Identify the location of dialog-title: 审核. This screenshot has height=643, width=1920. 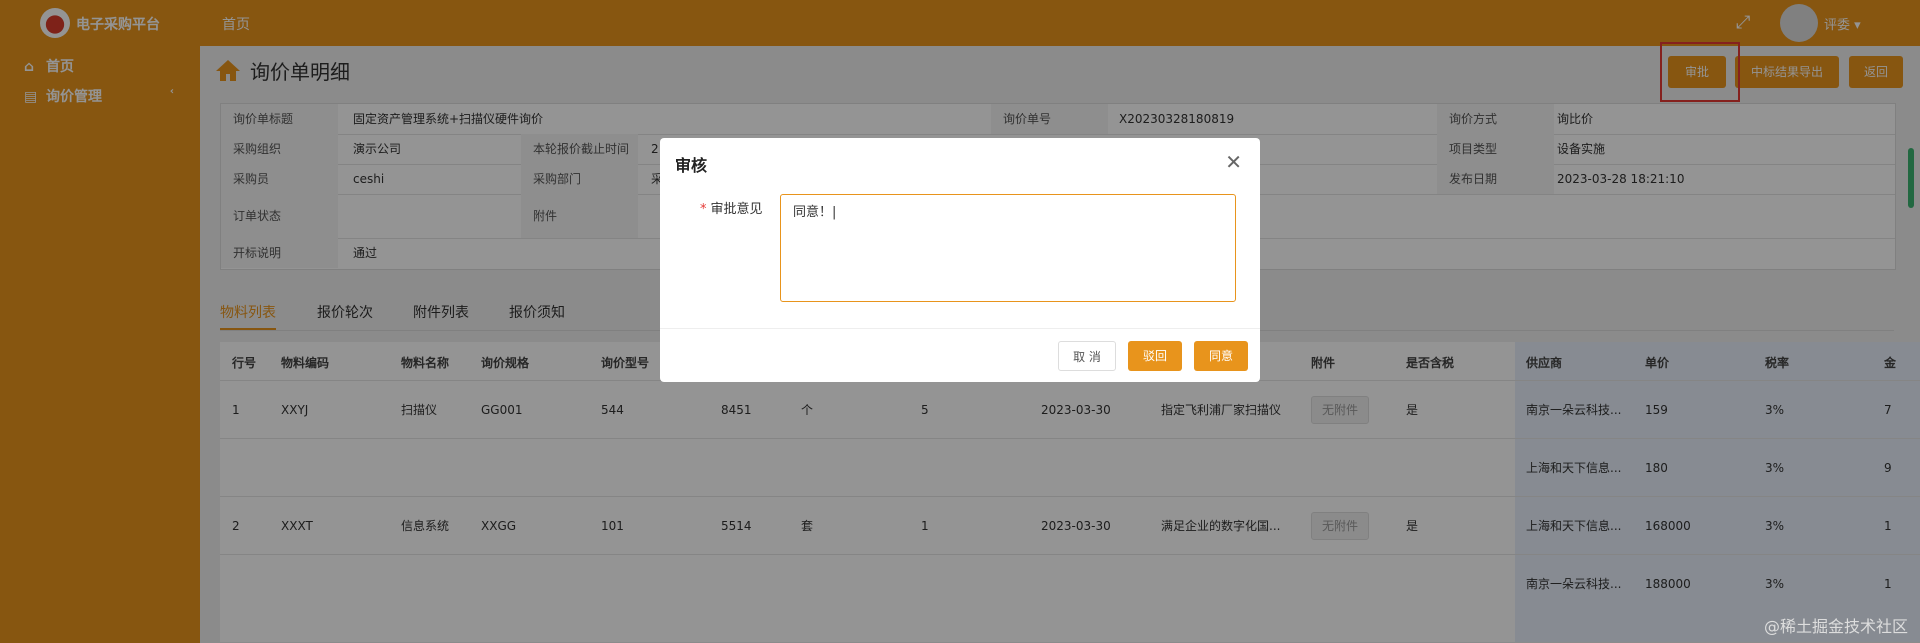
(691, 165).